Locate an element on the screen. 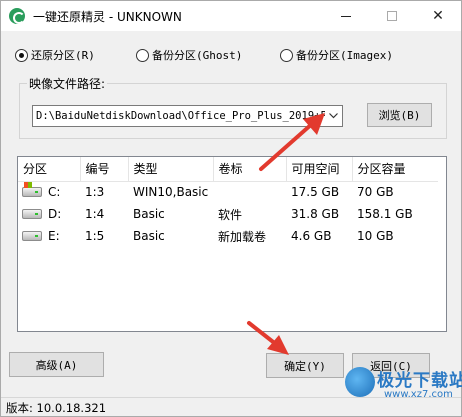  minimize-button is located at coordinates (346, 16).